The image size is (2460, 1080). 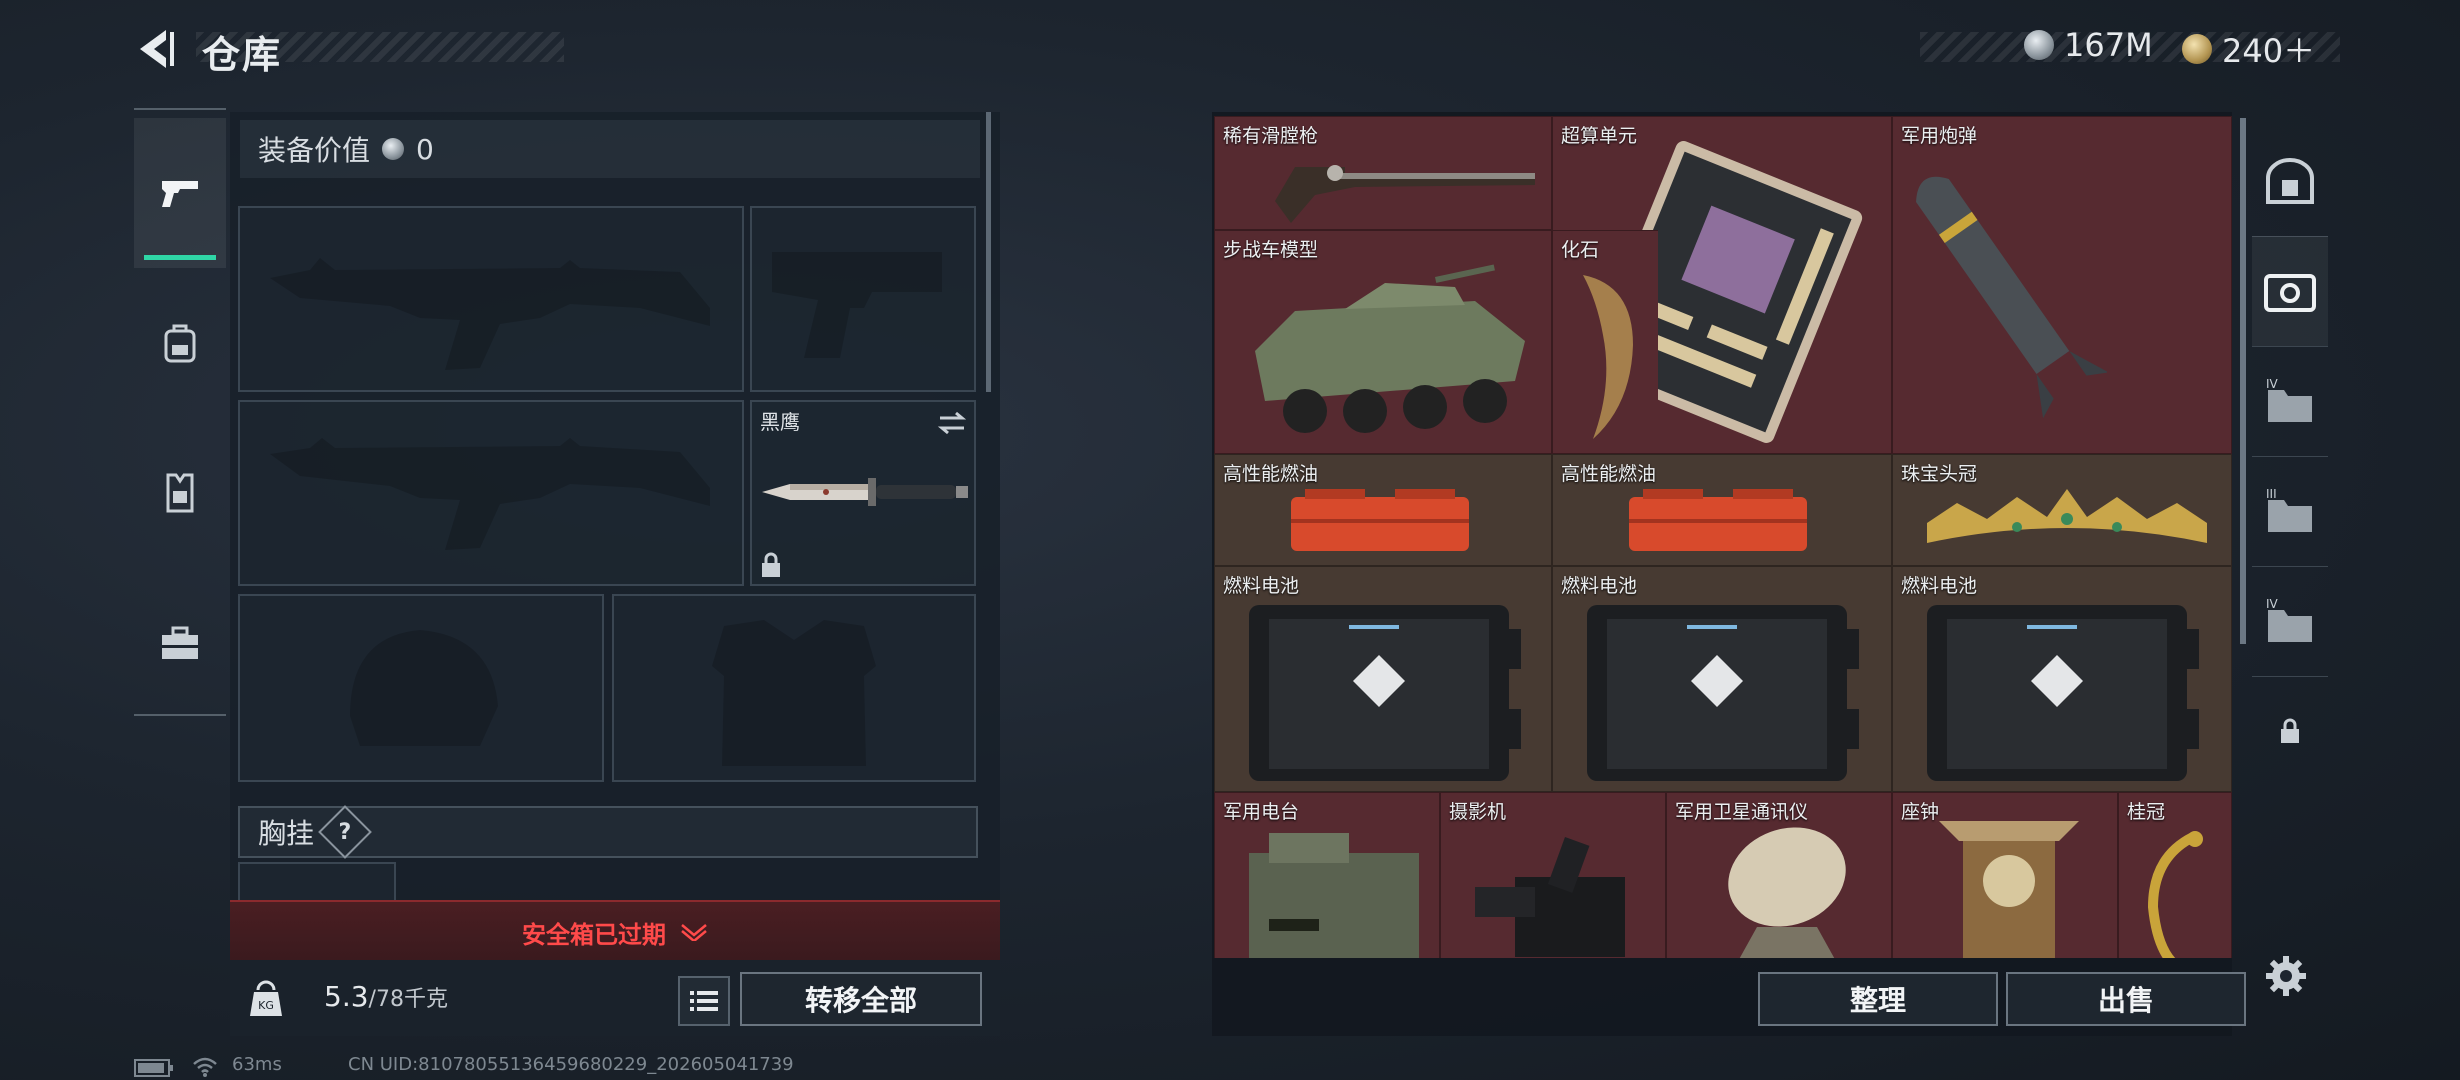 What do you see at coordinates (317, 882) in the screenshot?
I see `chest-rig-slot` at bounding box center [317, 882].